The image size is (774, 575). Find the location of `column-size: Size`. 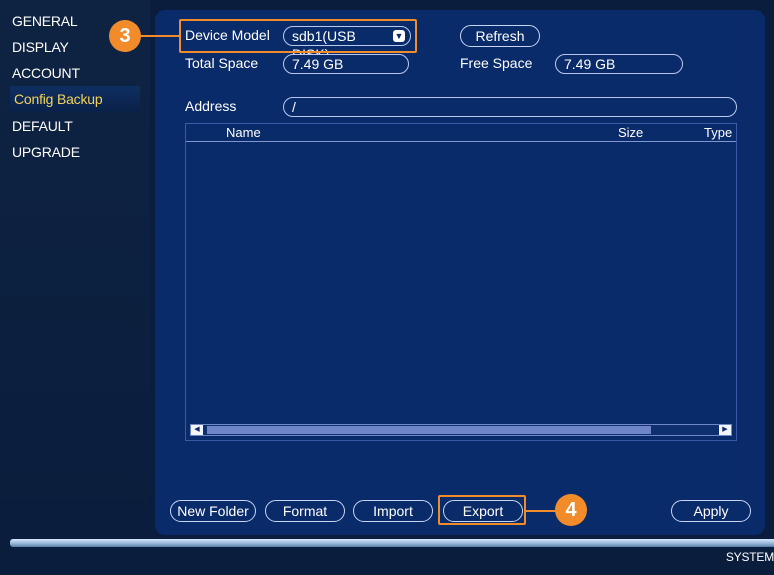

column-size: Size is located at coordinates (630, 133).